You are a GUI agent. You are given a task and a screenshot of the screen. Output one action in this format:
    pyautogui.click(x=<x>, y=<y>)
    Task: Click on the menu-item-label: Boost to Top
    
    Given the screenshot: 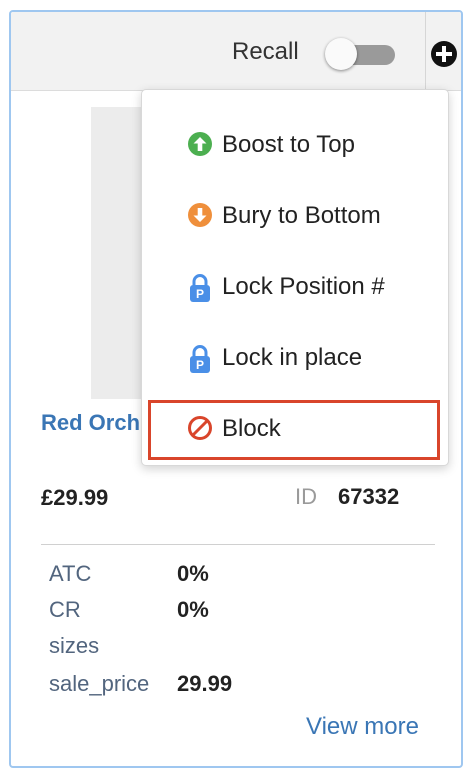 What is the action you would take?
    pyautogui.click(x=288, y=144)
    